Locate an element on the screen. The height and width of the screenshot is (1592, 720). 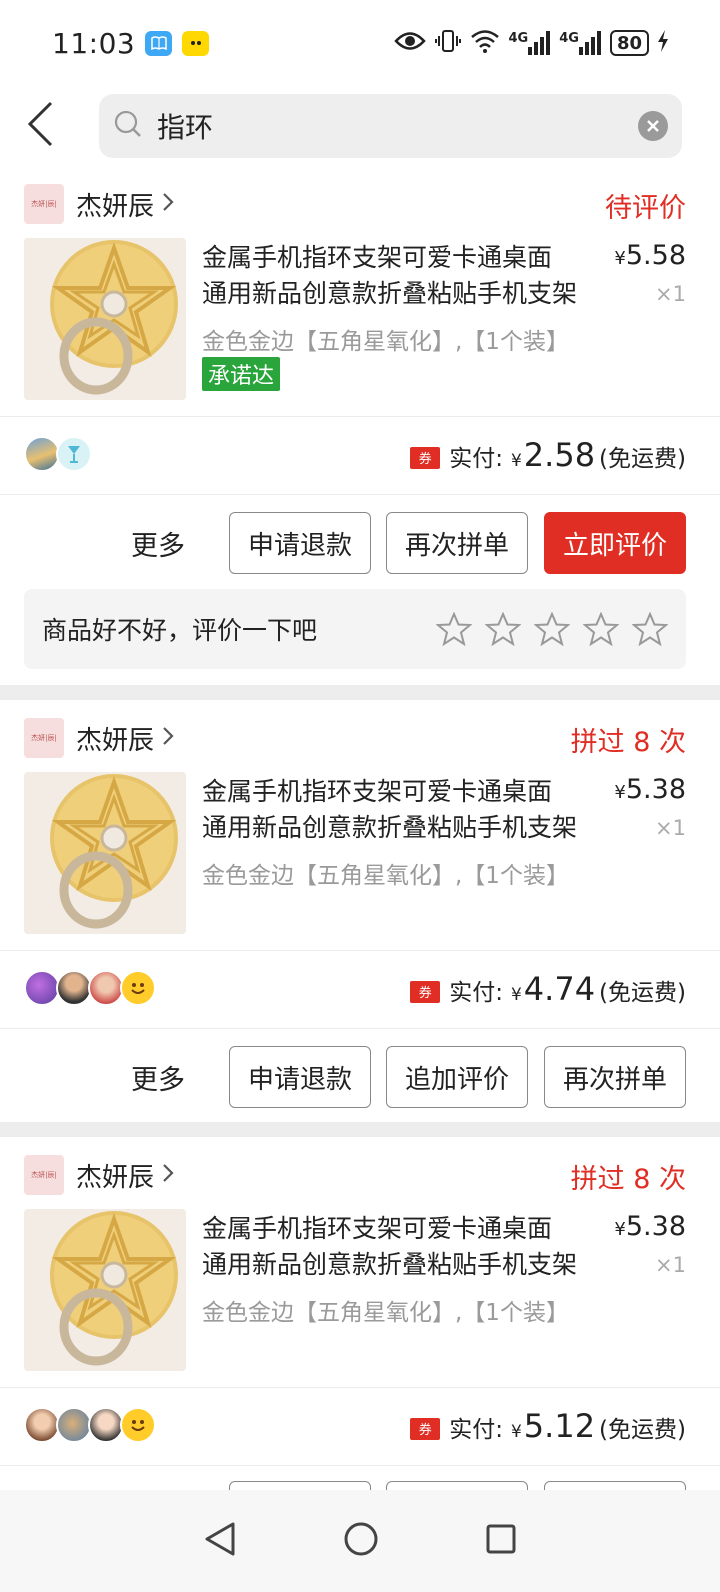
nav-recents-button is located at coordinates (501, 1541).